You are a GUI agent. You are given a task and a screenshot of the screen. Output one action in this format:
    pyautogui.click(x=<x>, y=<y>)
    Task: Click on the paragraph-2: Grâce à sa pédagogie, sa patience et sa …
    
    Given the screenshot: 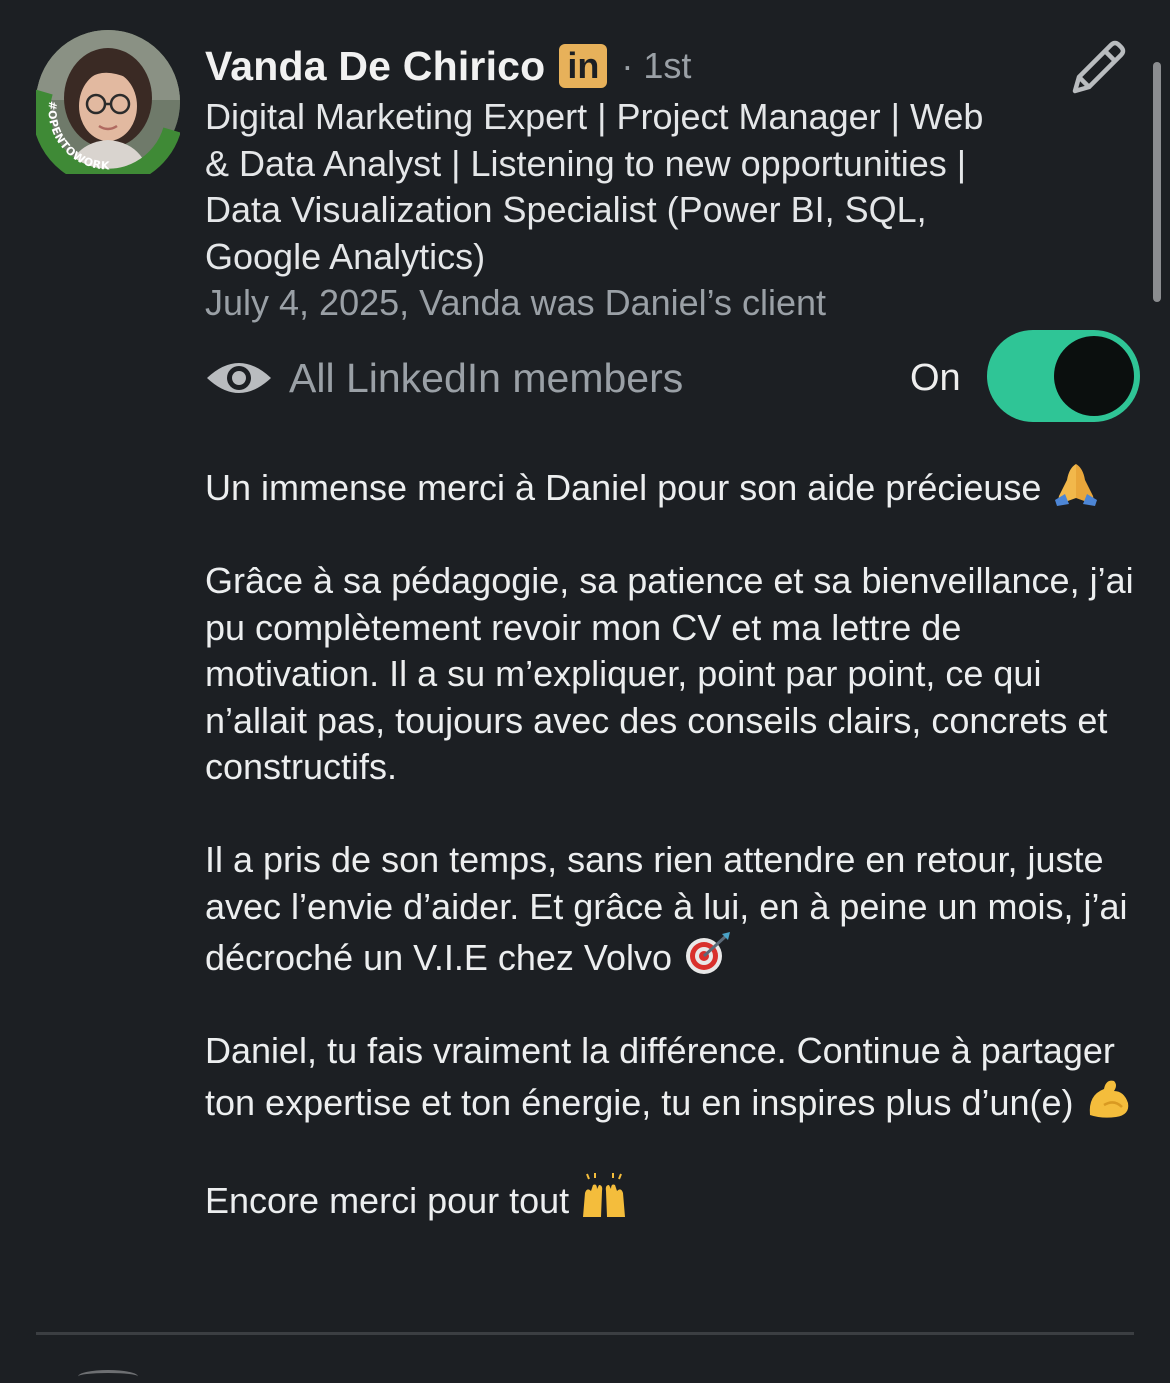 What is the action you would take?
    pyautogui.click(x=674, y=673)
    